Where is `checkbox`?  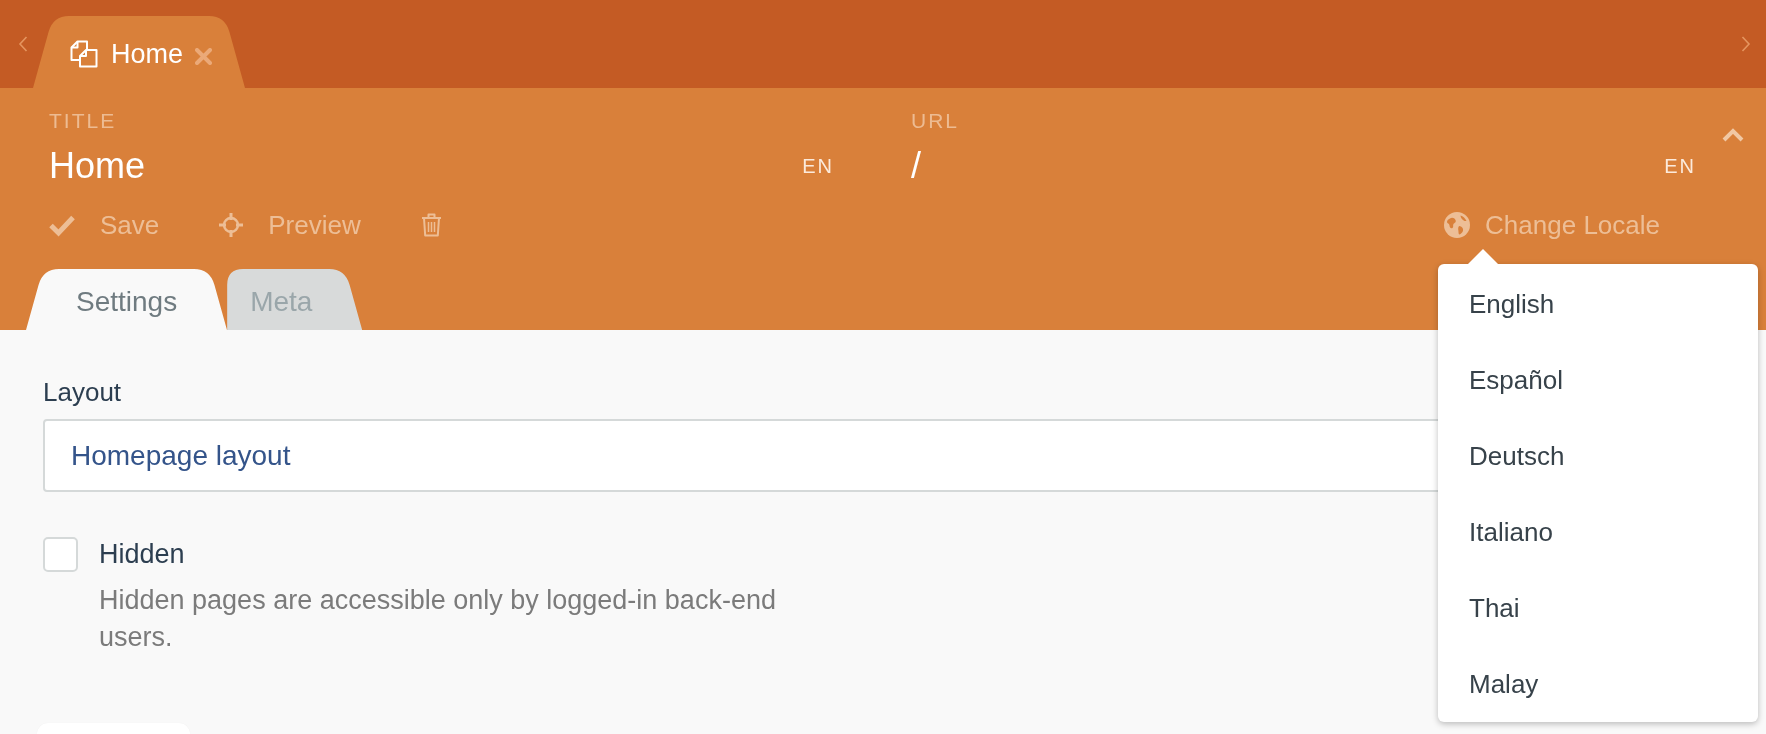
checkbox is located at coordinates (60, 554).